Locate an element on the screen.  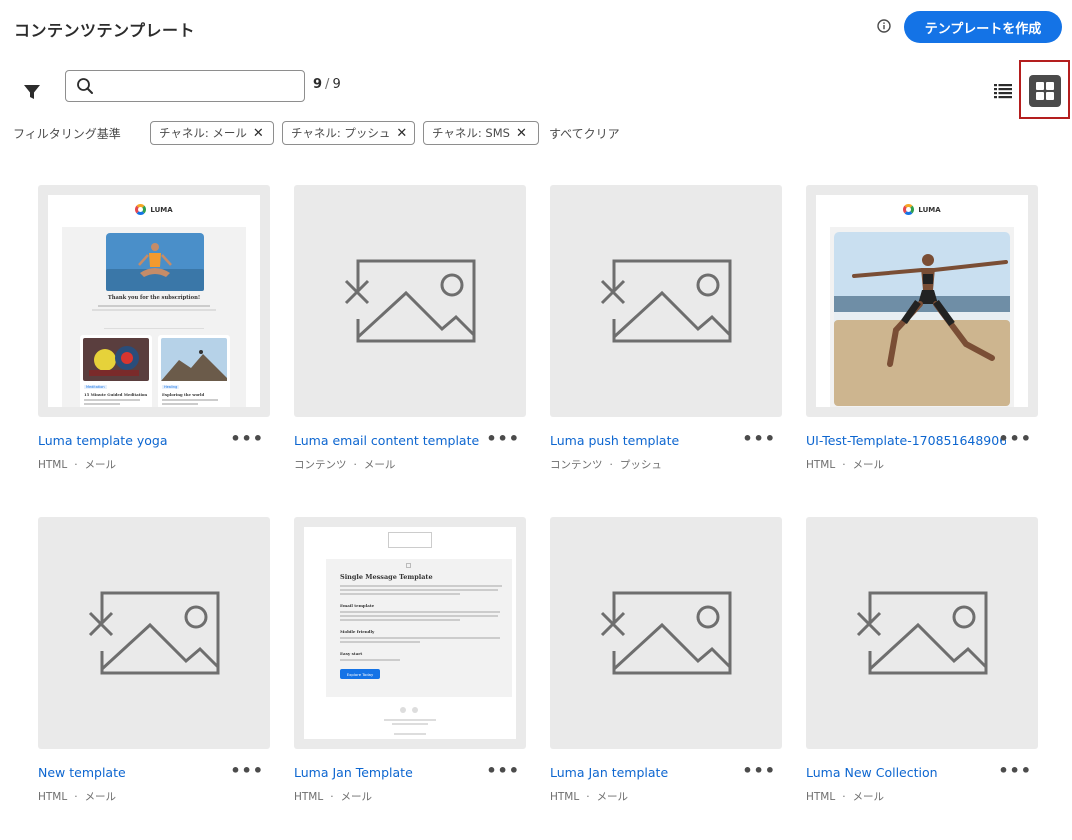
single-section-email: Email template is located at coordinates (357, 605).